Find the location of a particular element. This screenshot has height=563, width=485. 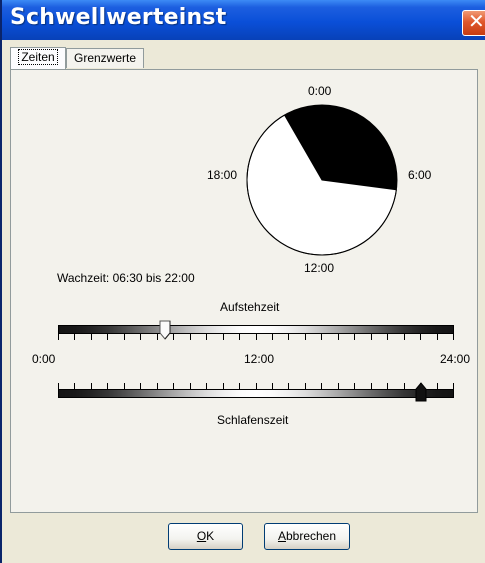

schlafenszeit-slider-thumb is located at coordinates (421, 392).